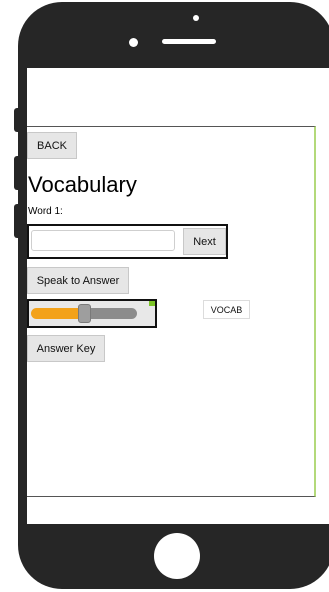 The image size is (329, 592). What do you see at coordinates (84, 313) in the screenshot?
I see `slider-thumb` at bounding box center [84, 313].